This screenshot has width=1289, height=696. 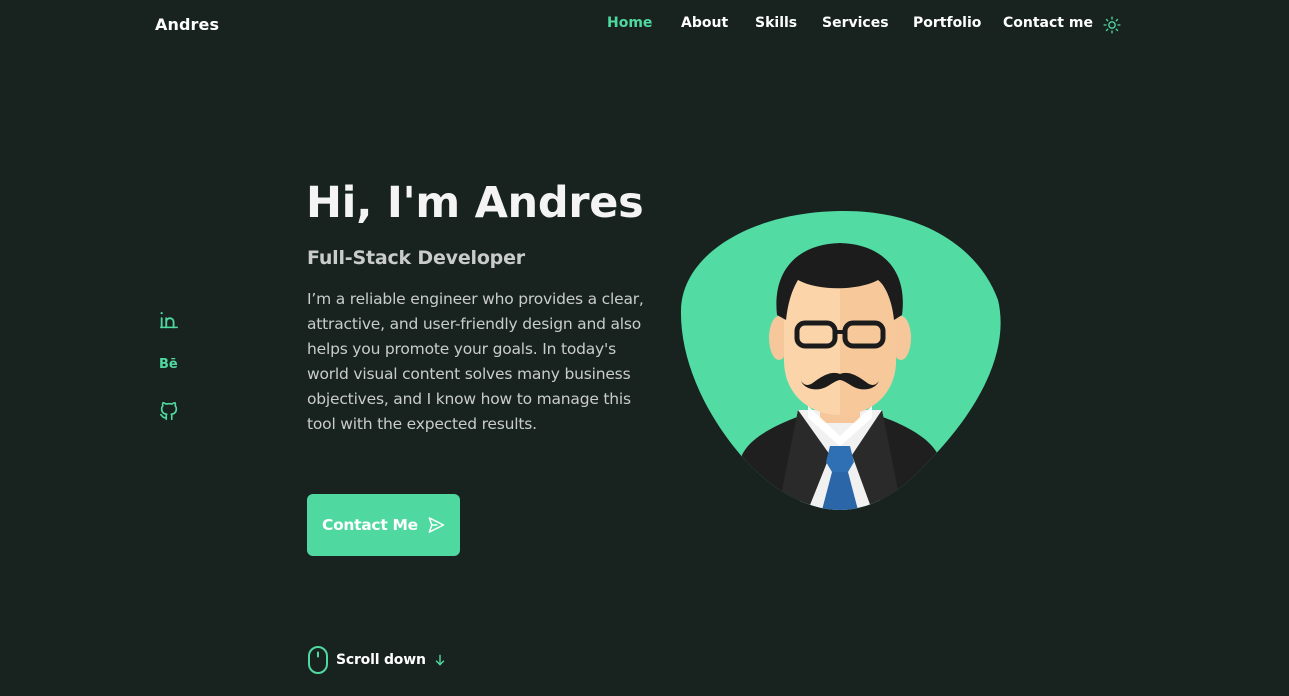 I want to click on arrow-down-icon, so click(x=439, y=660).